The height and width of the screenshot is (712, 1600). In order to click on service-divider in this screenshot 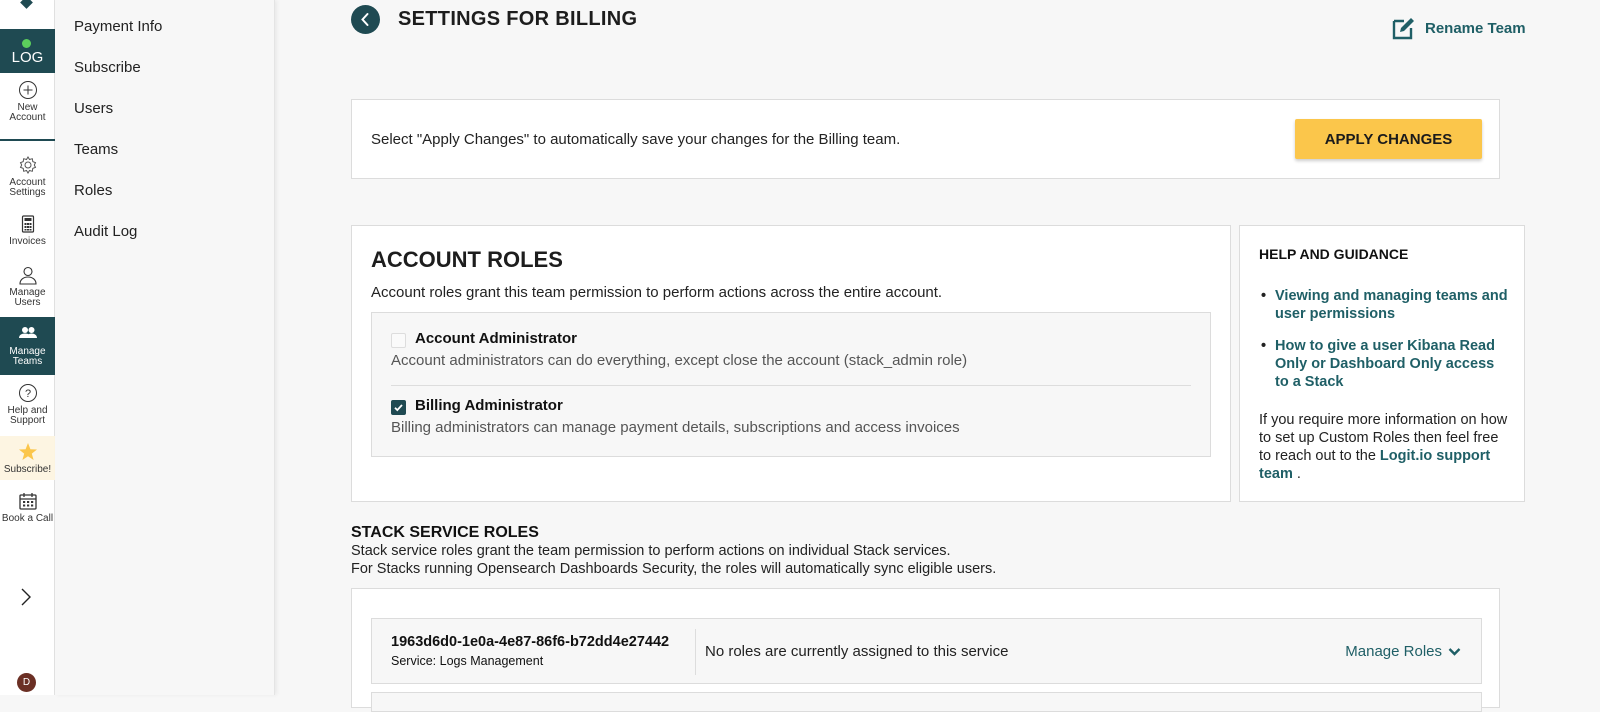, I will do `click(695, 652)`.